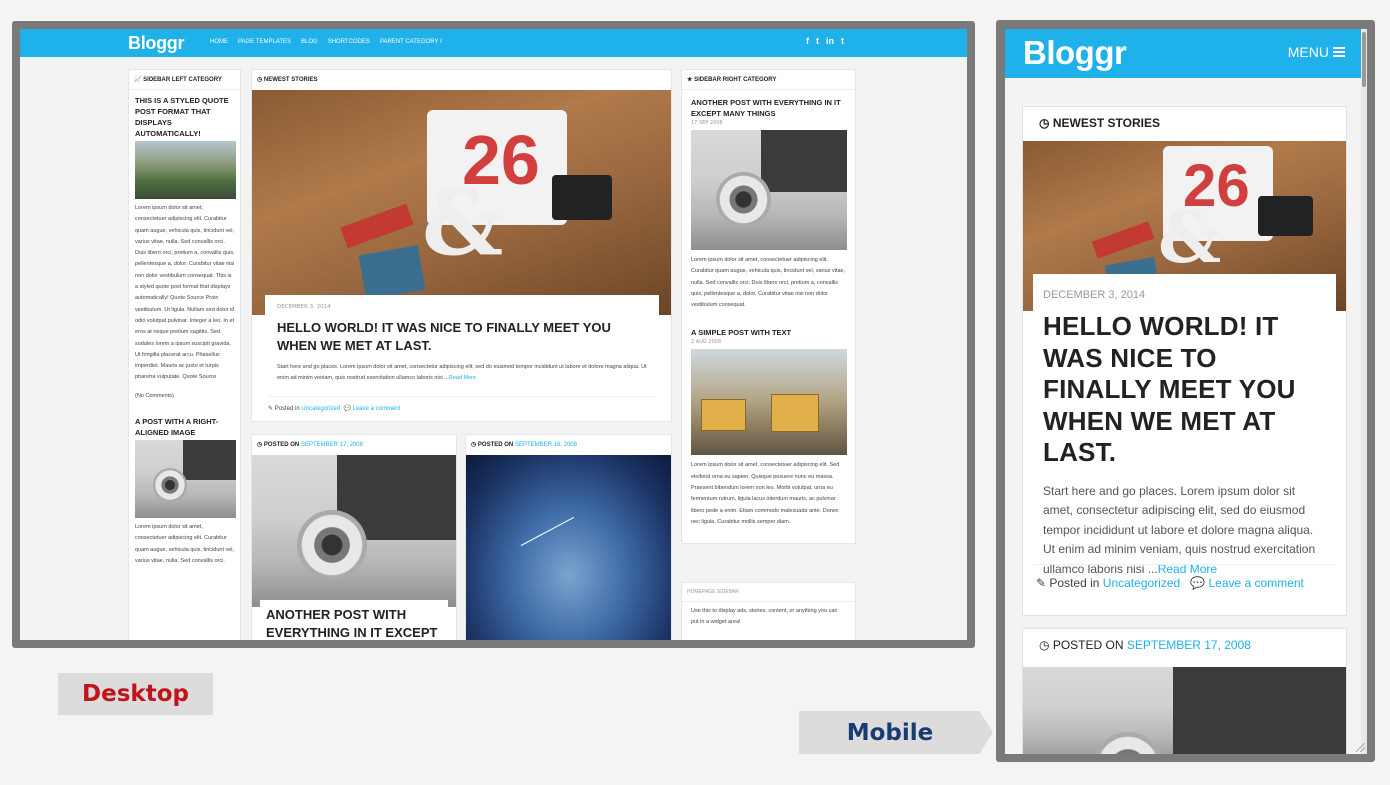 This screenshot has height=785, width=1390. I want to click on nav-parent-category: PARENT CATEGORY I, so click(411, 42).